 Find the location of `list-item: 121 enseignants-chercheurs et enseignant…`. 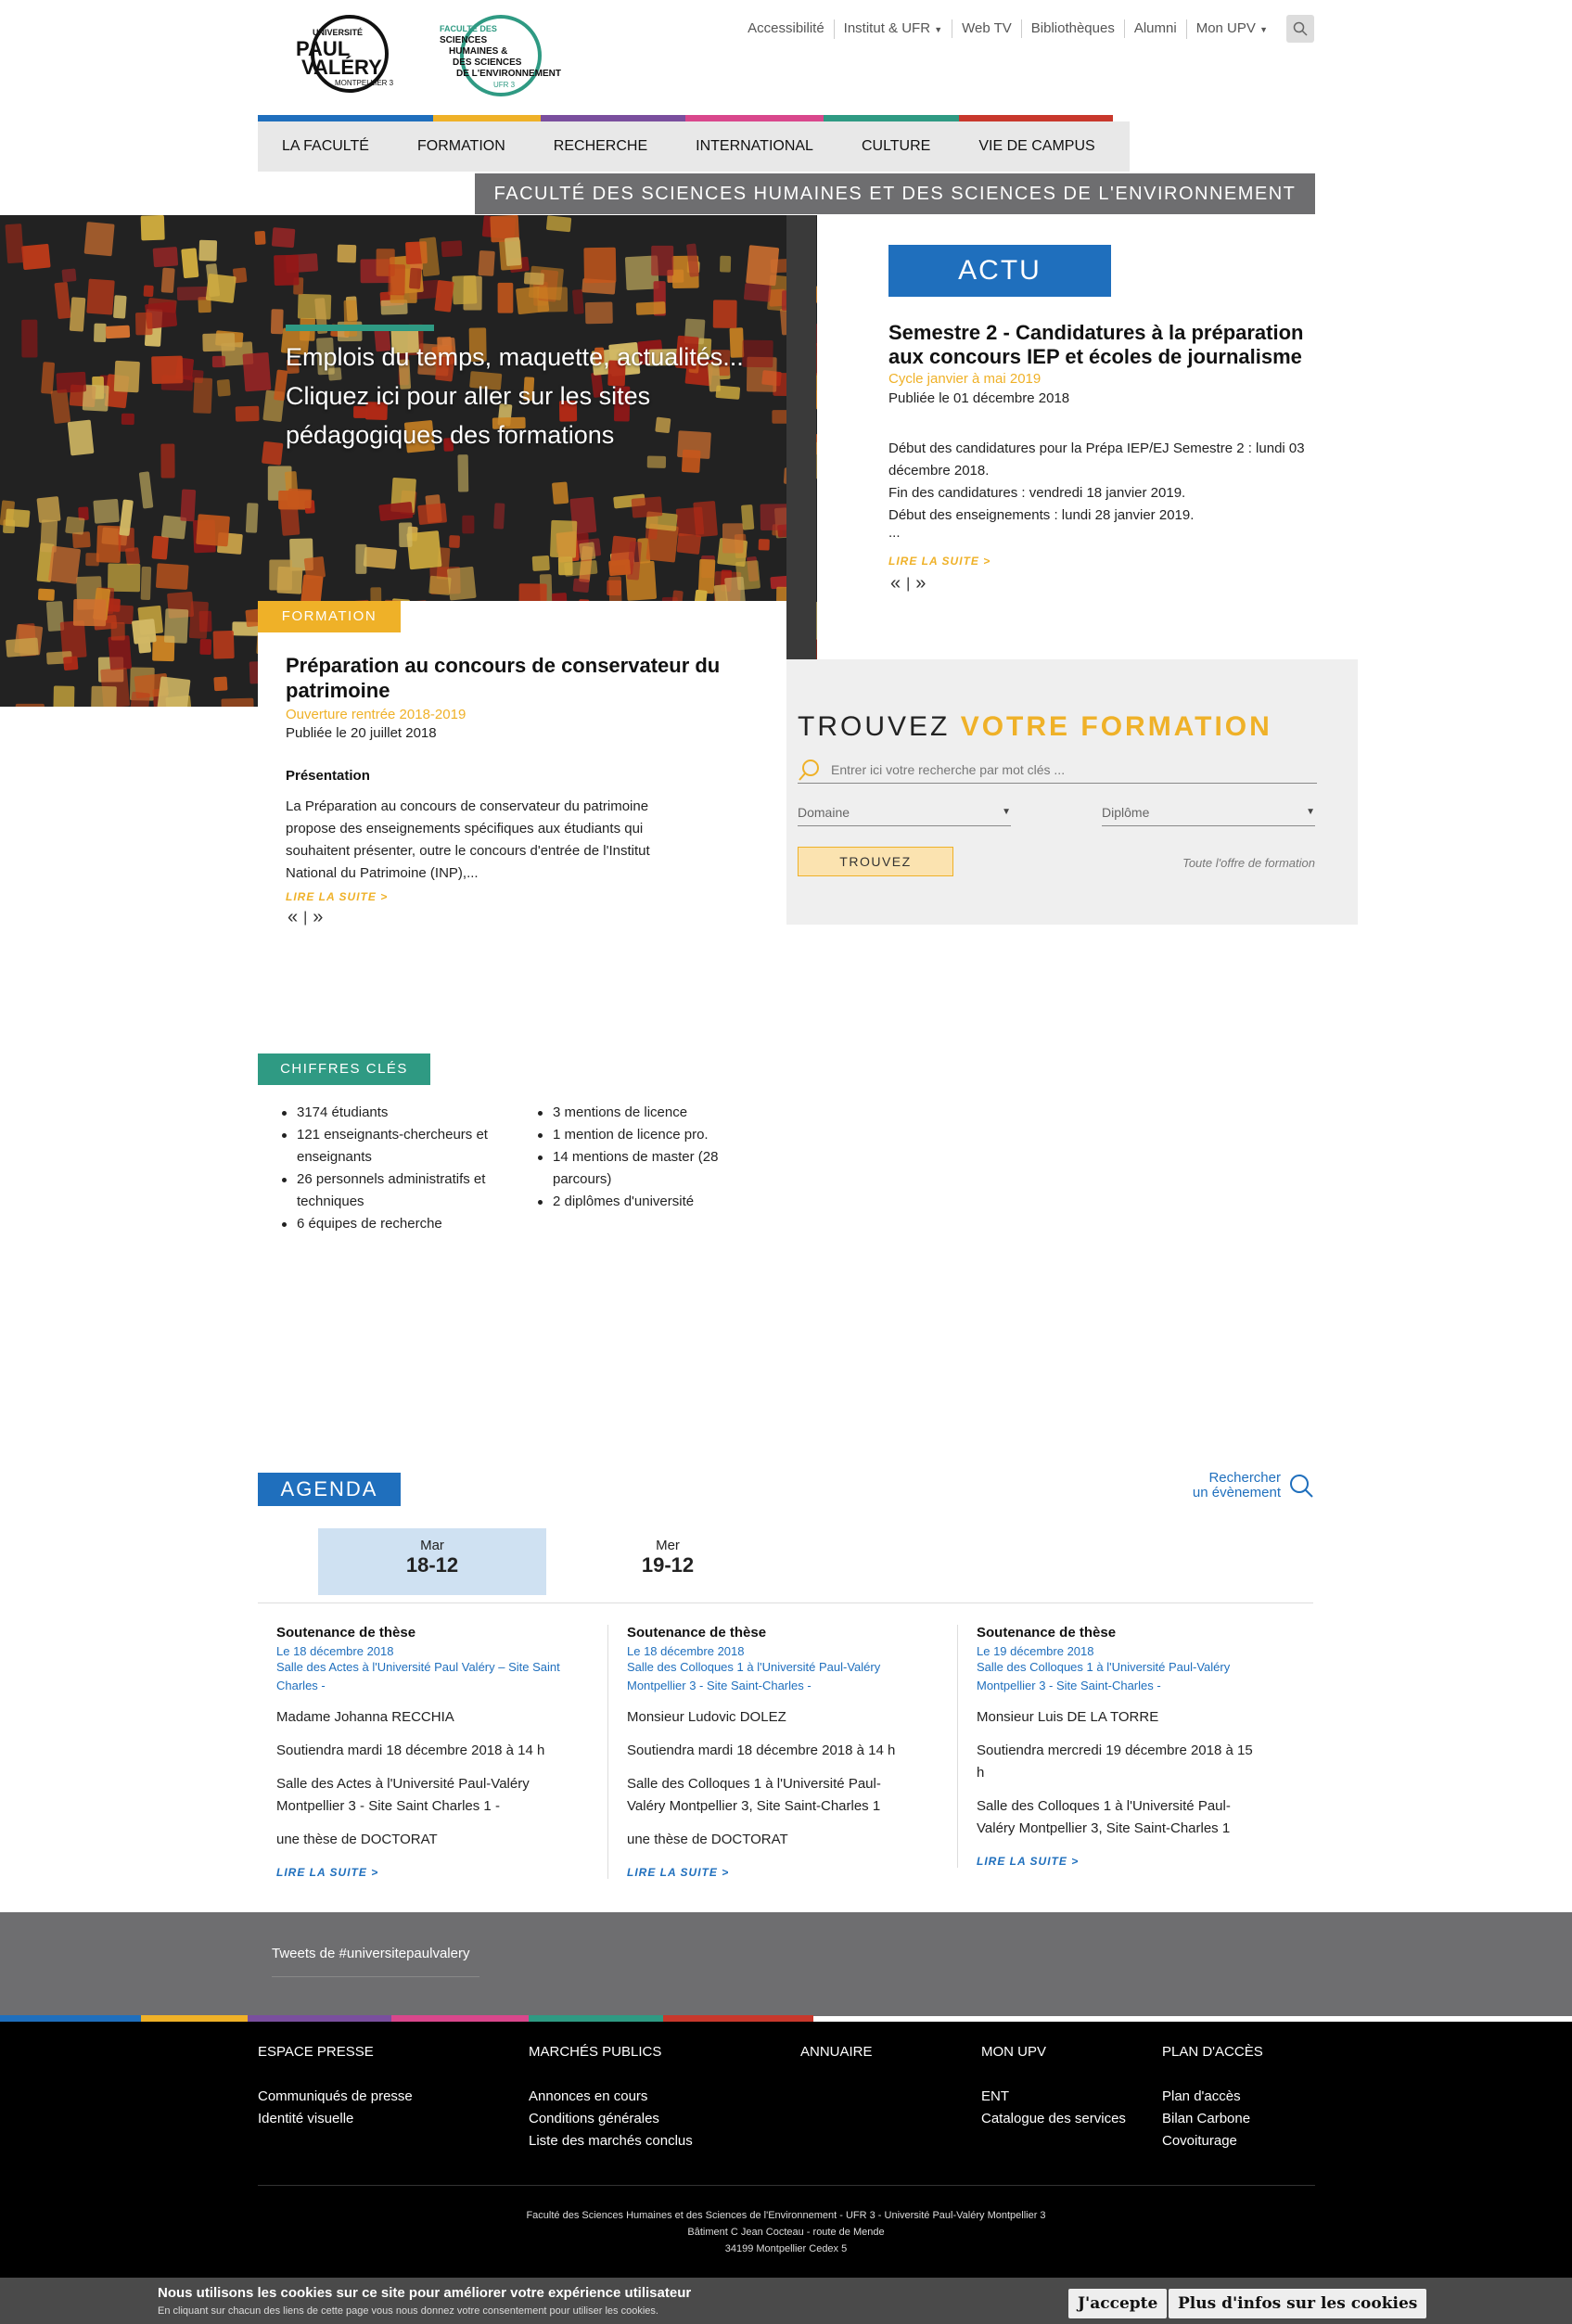

list-item: 121 enseignants-chercheurs et enseignant… is located at coordinates (392, 1146).